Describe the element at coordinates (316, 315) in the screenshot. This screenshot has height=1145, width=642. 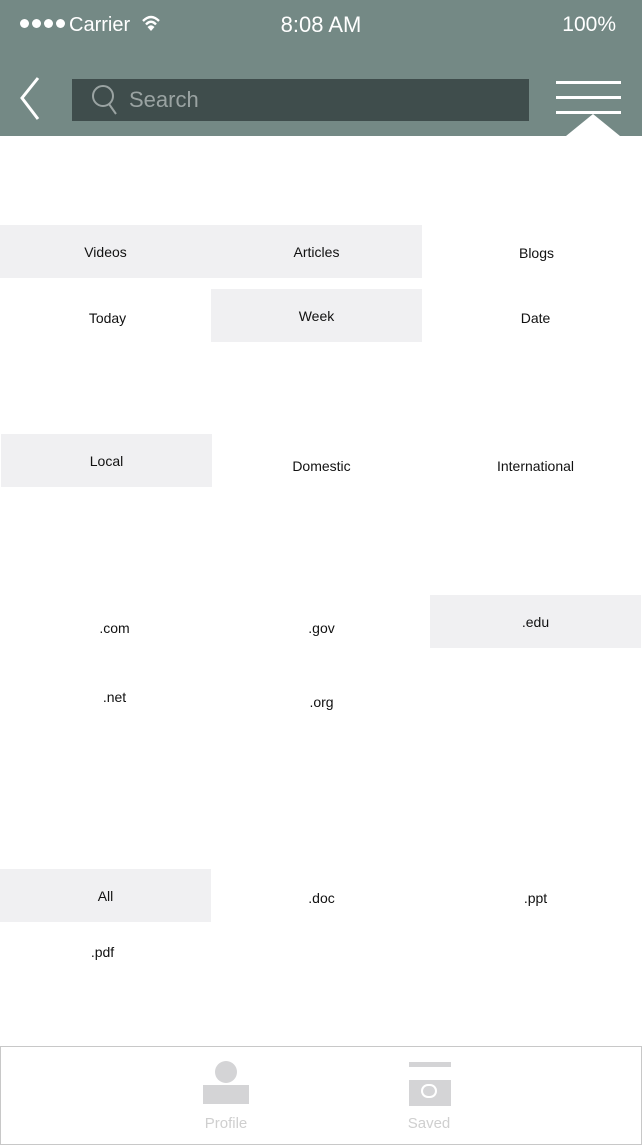
I see `filter-option-week: Week` at that location.